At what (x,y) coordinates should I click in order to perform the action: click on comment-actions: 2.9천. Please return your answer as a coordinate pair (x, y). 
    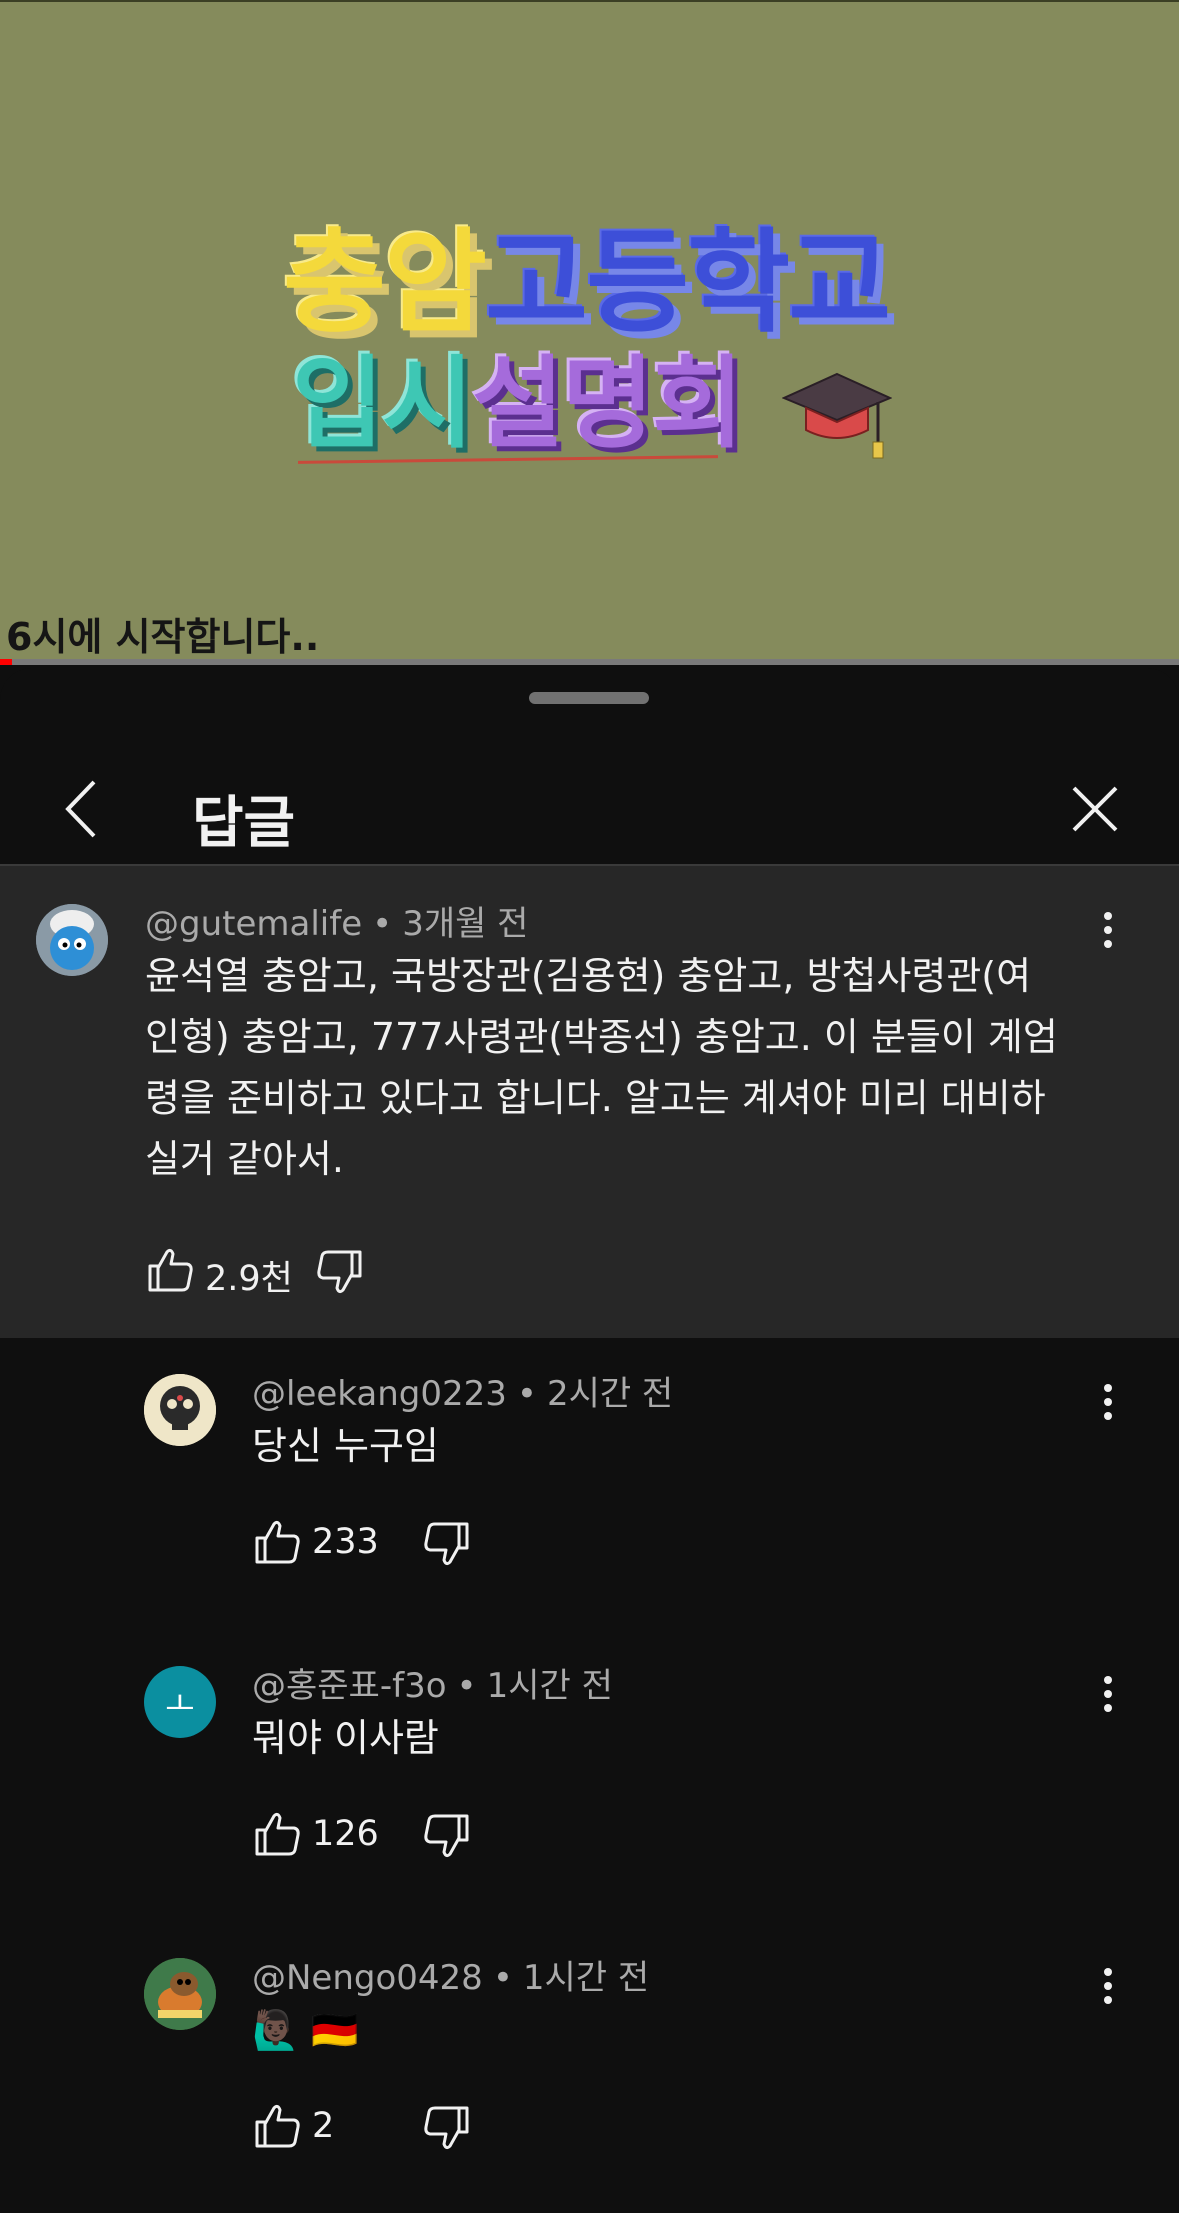
    Looking at the image, I should click on (295, 1274).